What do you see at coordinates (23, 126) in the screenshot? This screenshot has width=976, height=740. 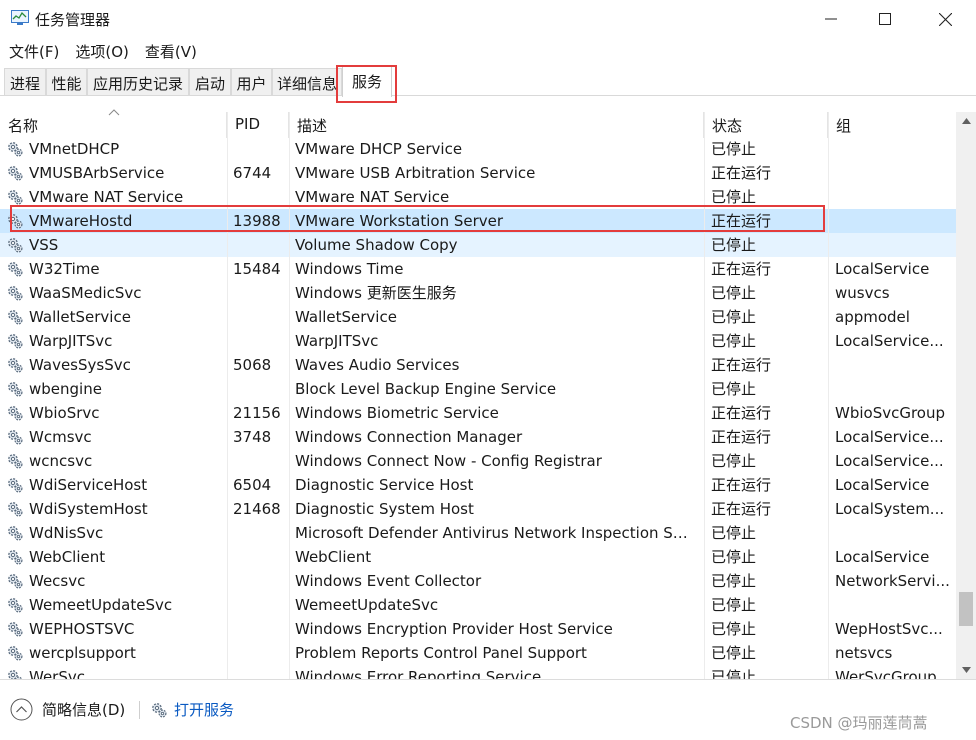 I see `column-header-name-label: 名称` at bounding box center [23, 126].